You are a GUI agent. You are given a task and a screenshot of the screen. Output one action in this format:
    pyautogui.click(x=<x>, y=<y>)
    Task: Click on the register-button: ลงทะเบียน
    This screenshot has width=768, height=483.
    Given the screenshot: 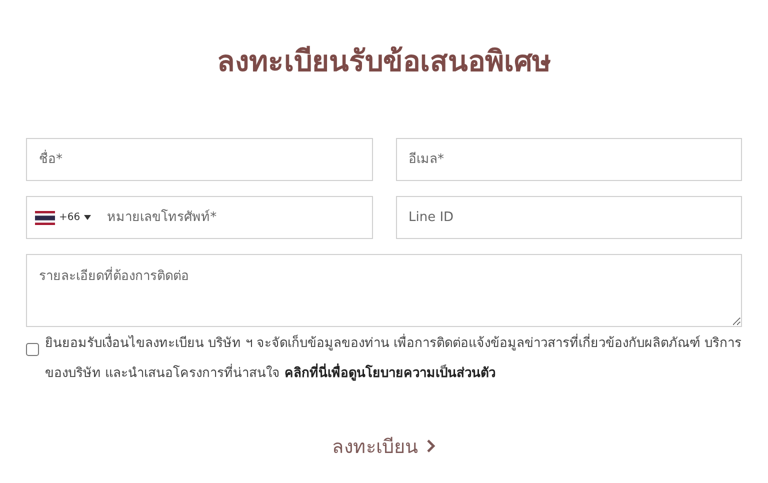 What is the action you would take?
    pyautogui.click(x=384, y=446)
    